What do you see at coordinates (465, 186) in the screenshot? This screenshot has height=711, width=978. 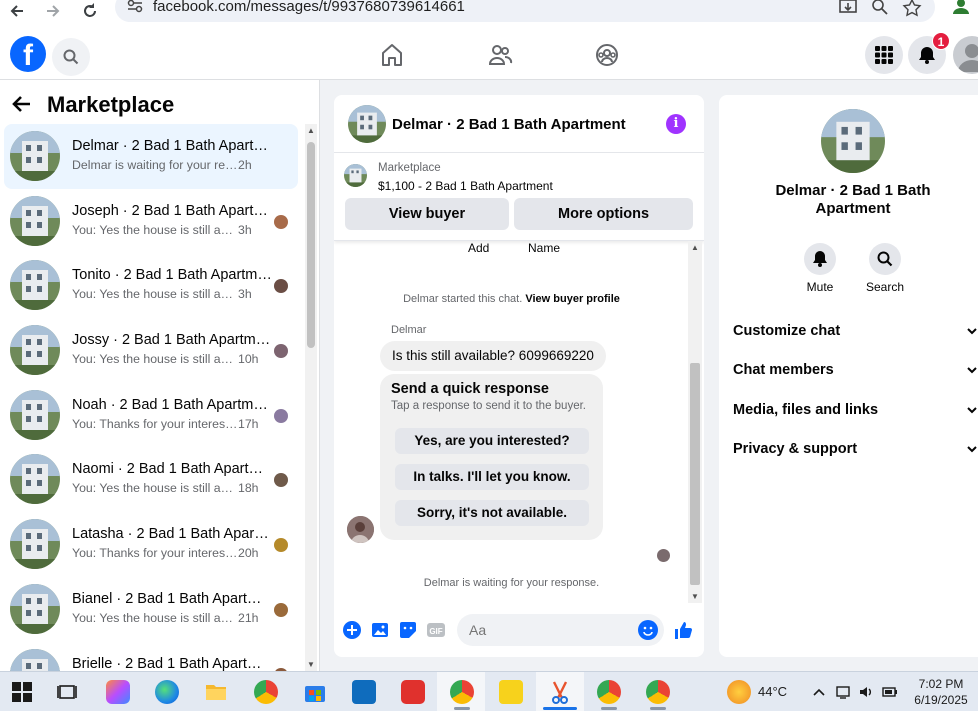 I see `listing-price: $1,100 - 2 Bad 1 Bath Apartment` at bounding box center [465, 186].